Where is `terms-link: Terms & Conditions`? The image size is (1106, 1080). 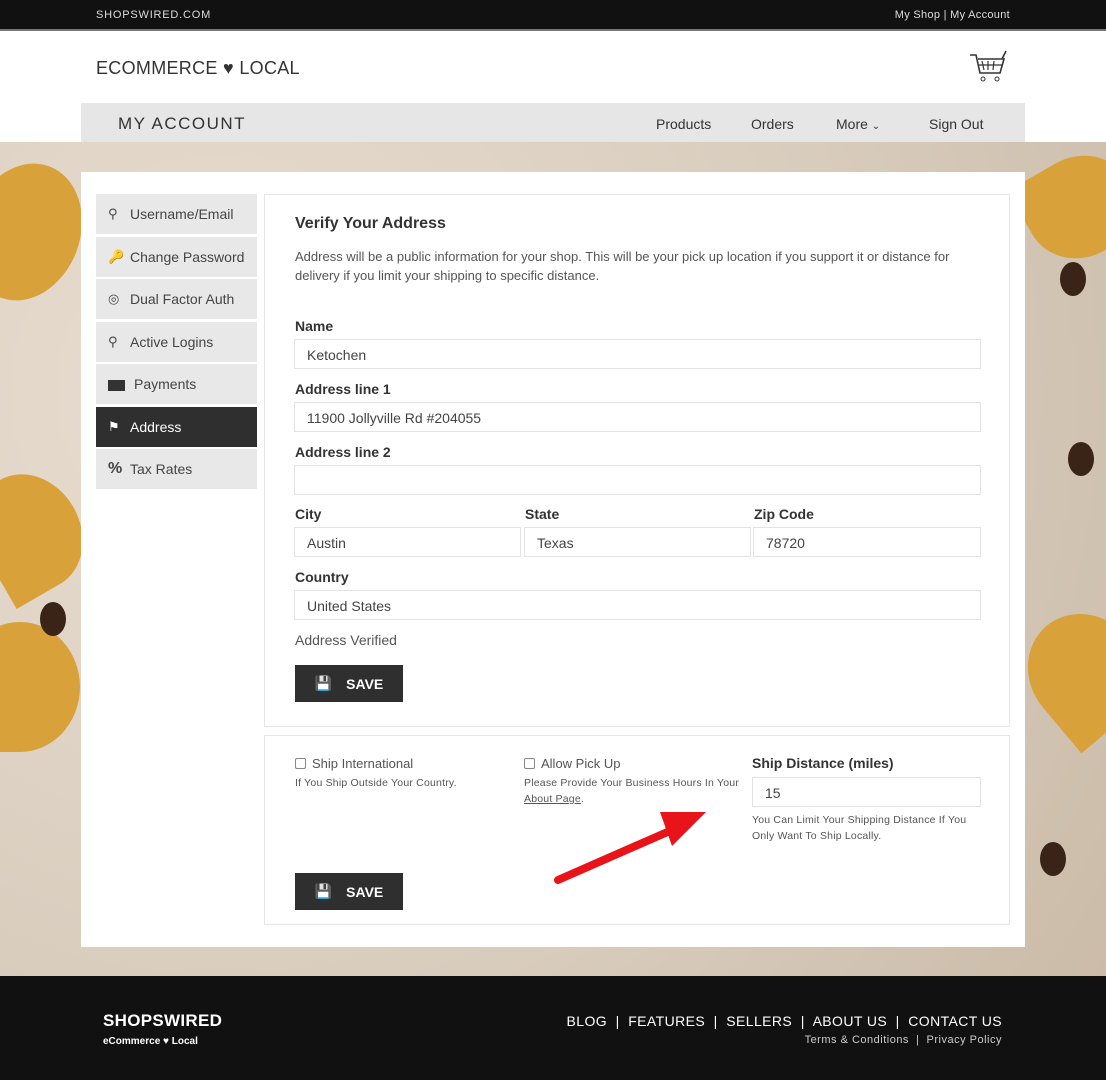 terms-link: Terms & Conditions is located at coordinates (857, 1040).